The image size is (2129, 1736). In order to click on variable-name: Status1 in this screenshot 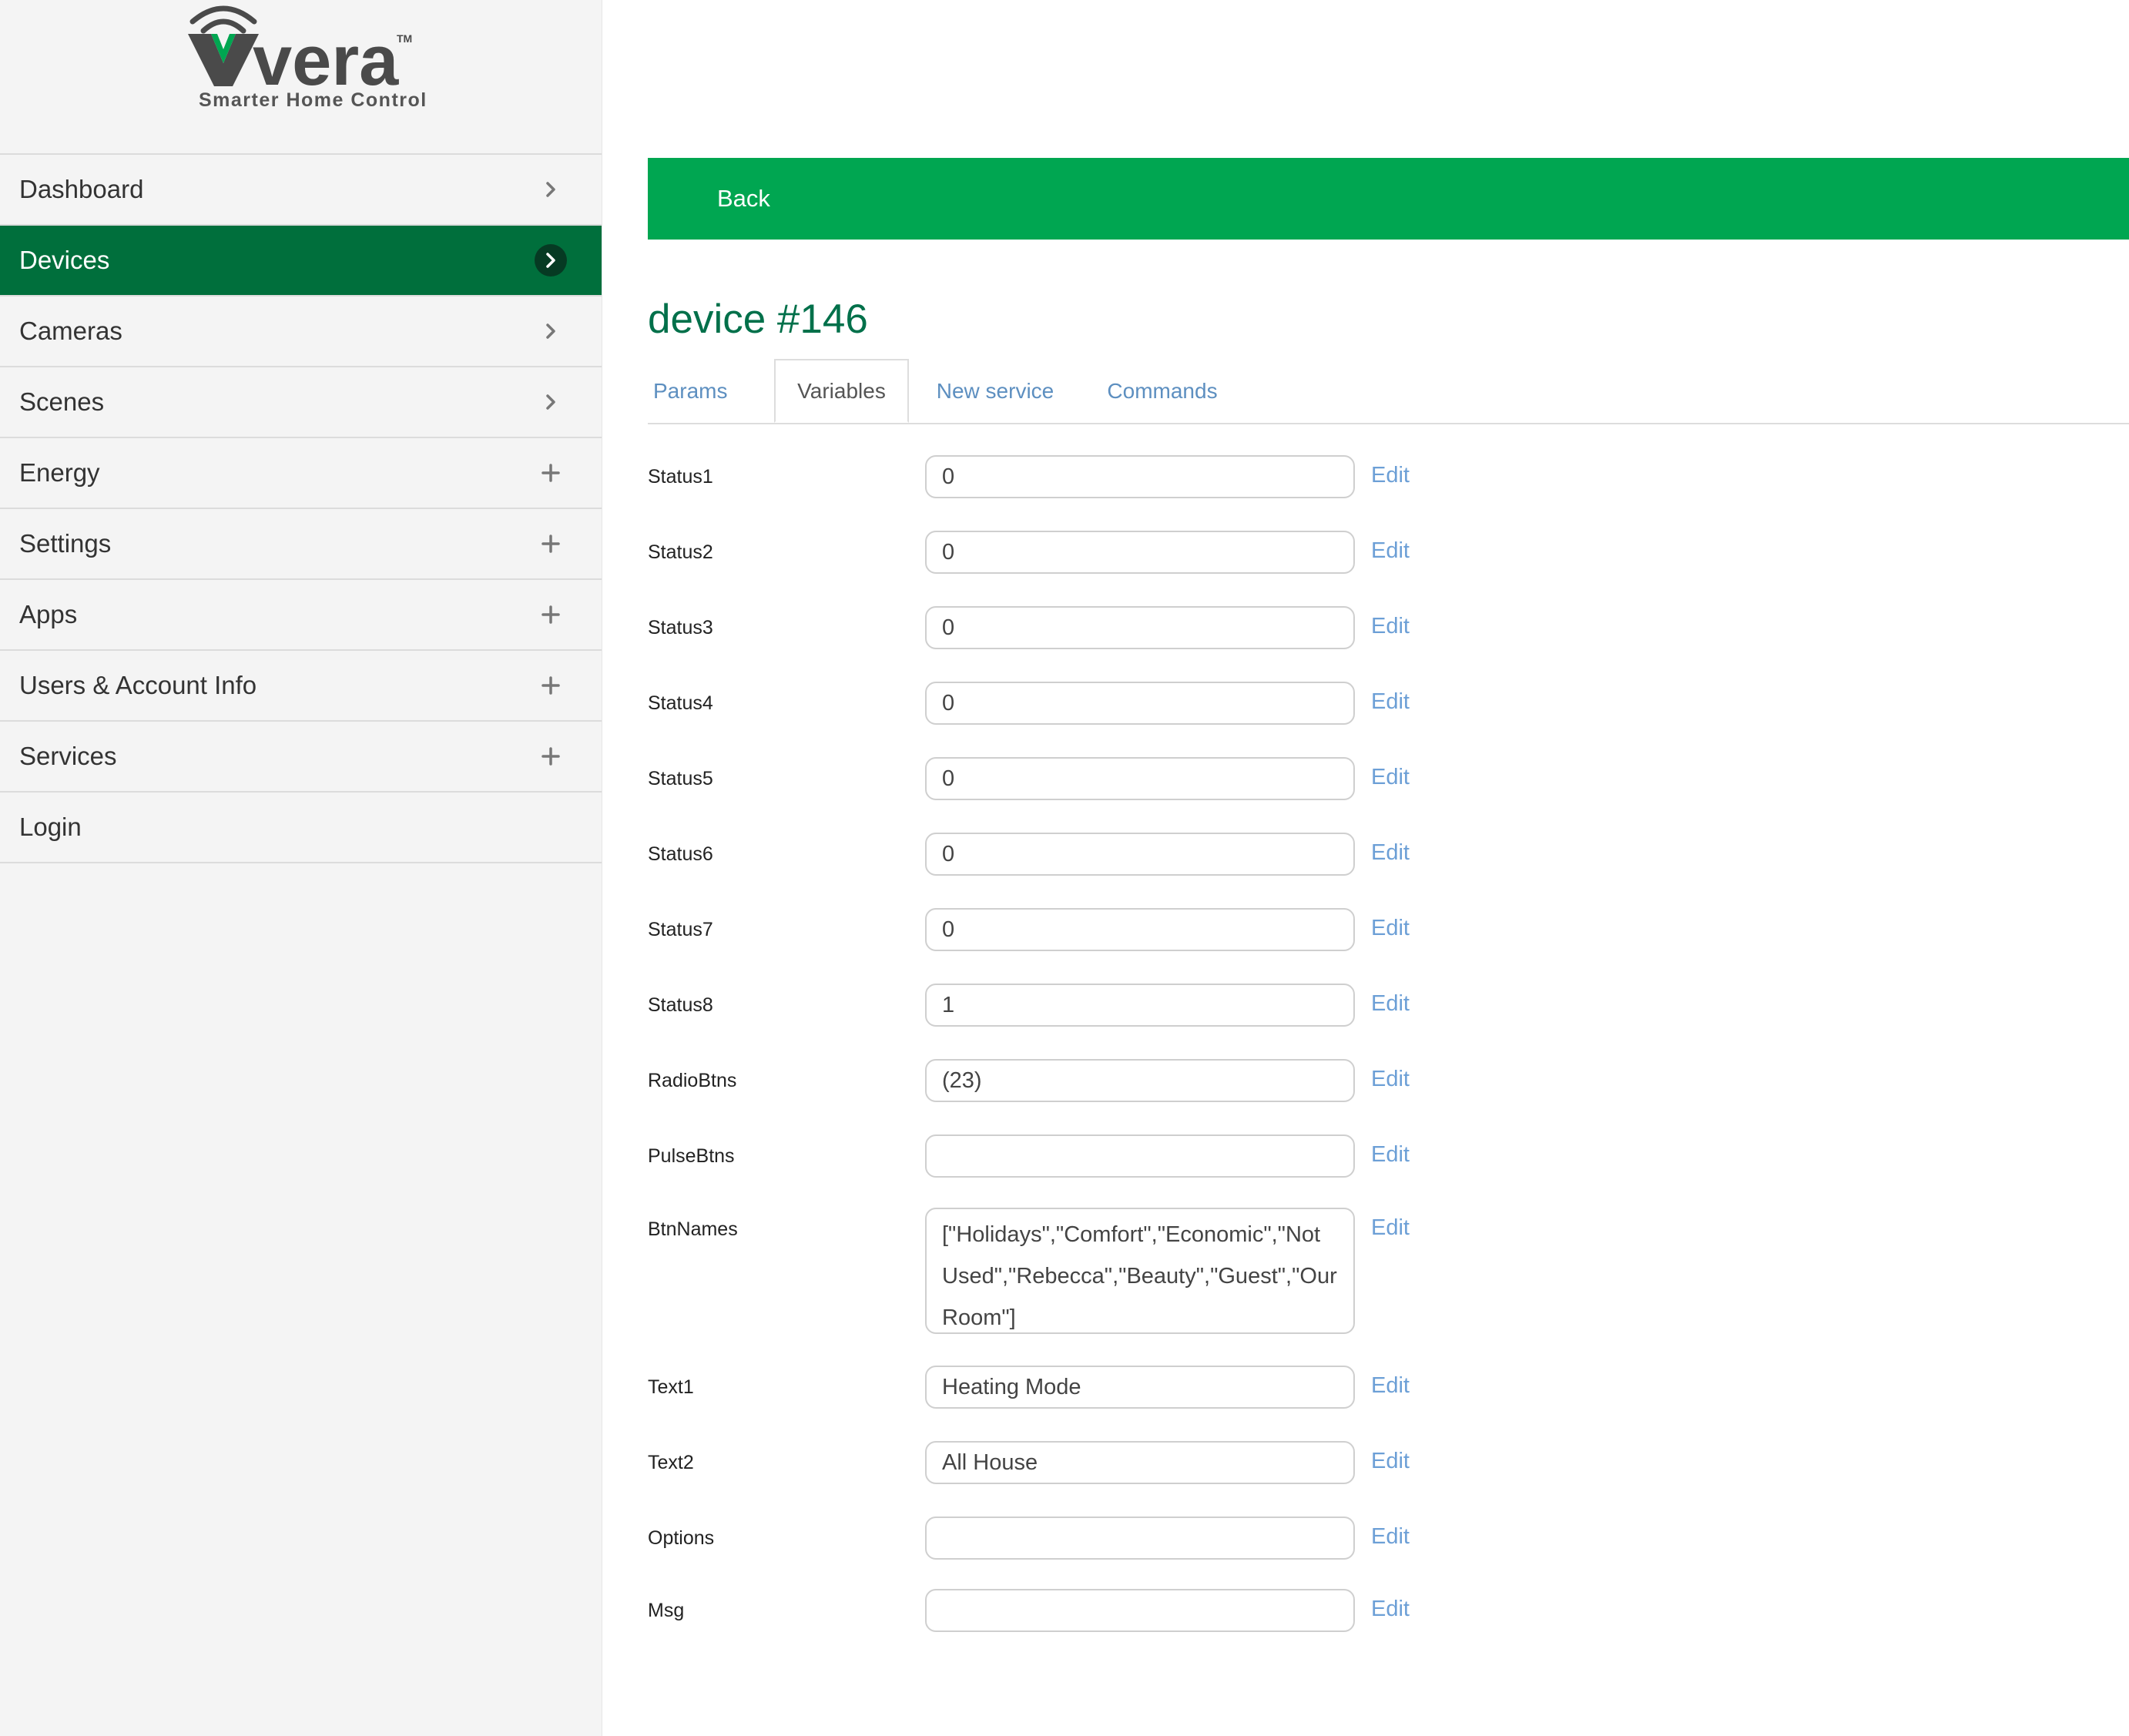, I will do `click(680, 477)`.